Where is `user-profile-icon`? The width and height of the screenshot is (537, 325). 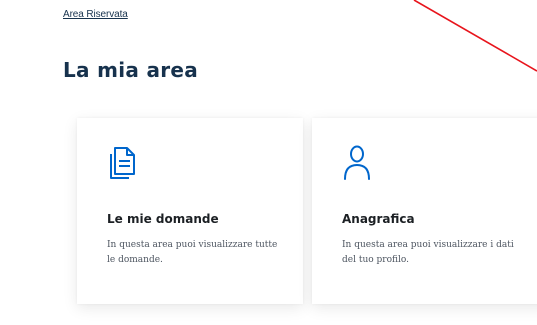 user-profile-icon is located at coordinates (357, 164).